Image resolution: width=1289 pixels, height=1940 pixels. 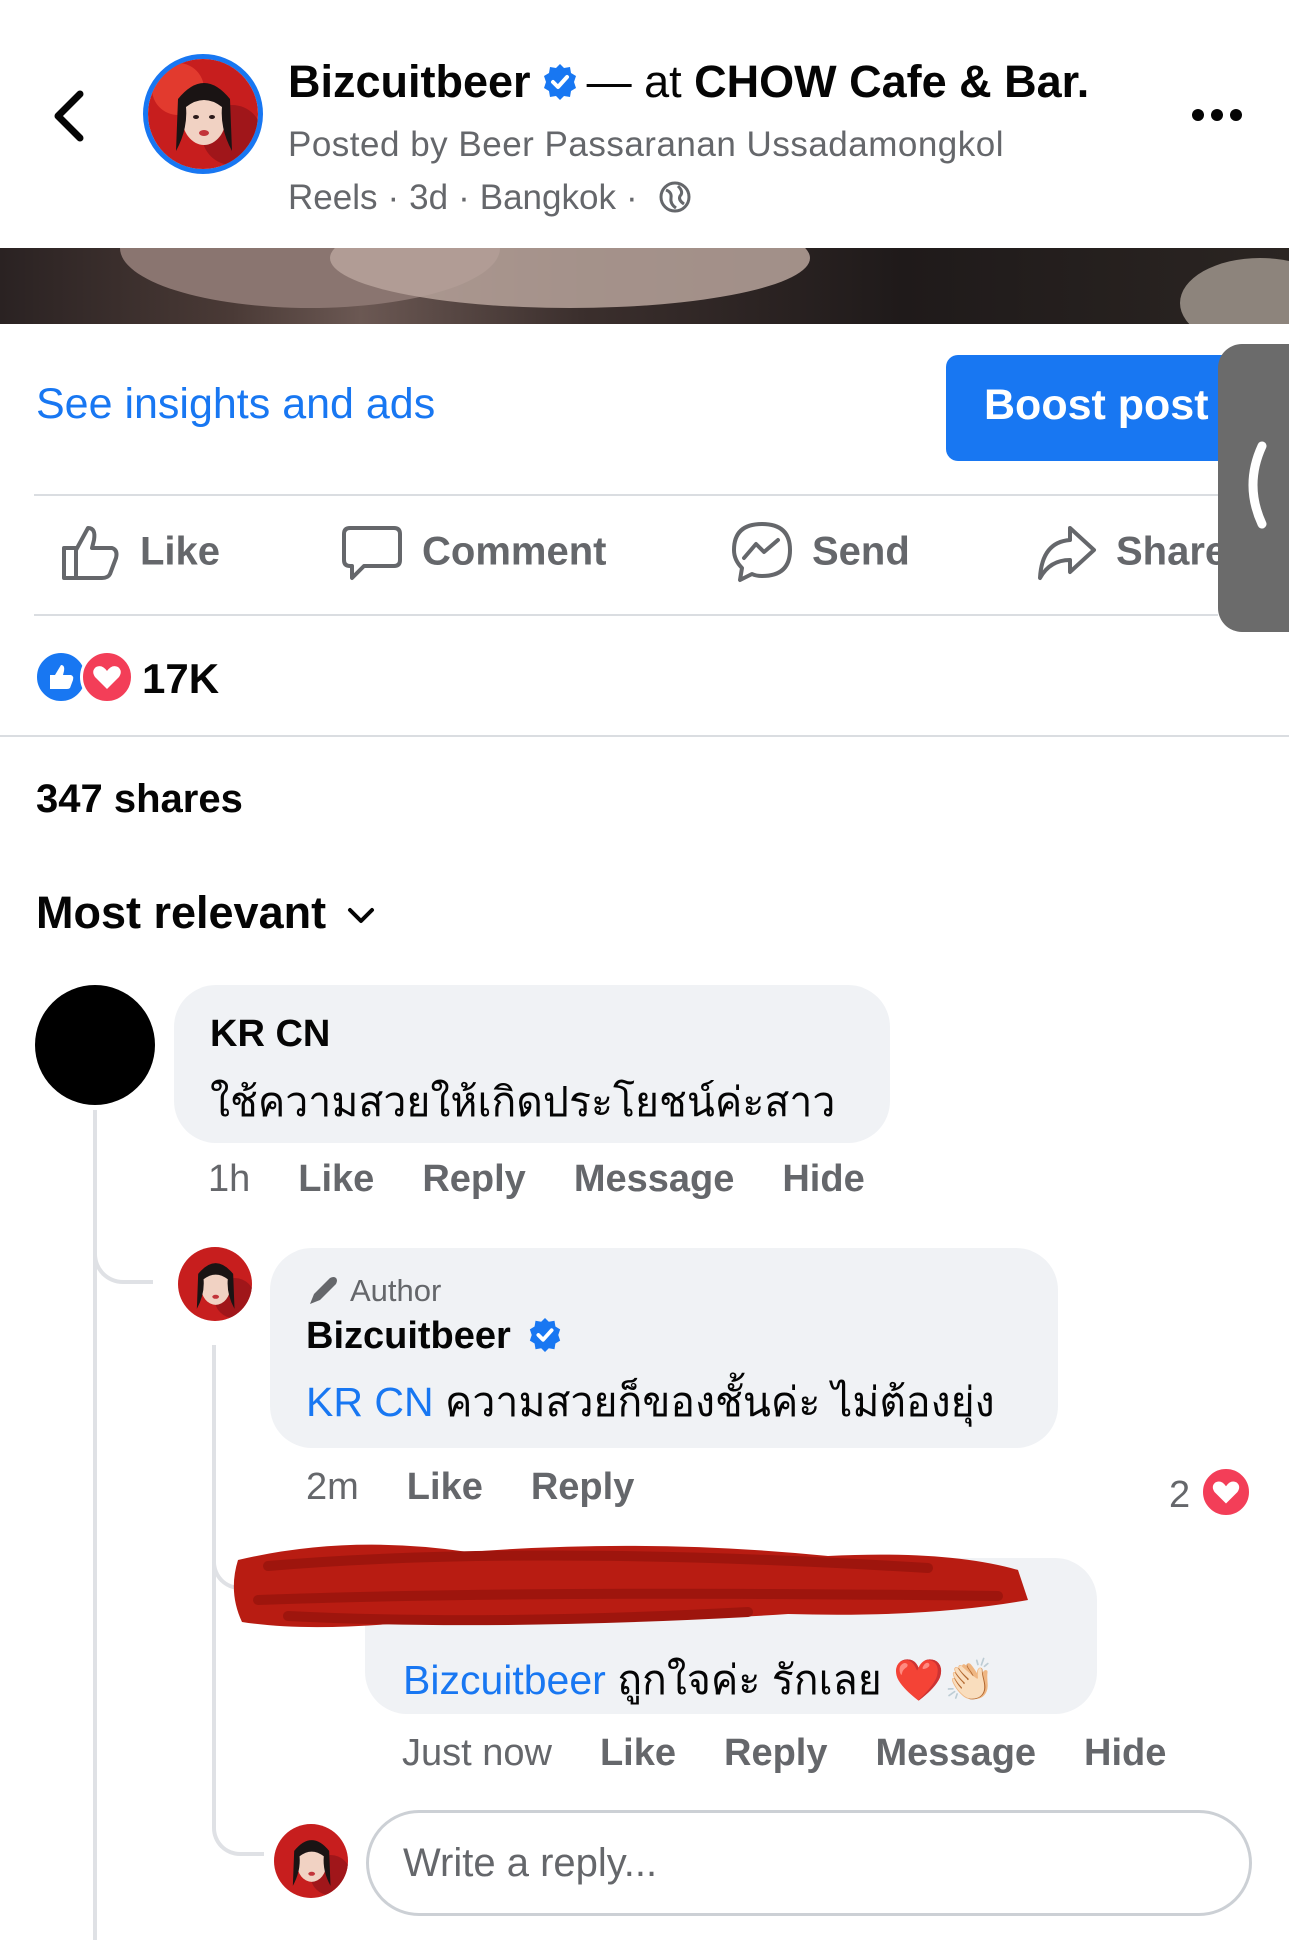 What do you see at coordinates (682, 1290) in the screenshot?
I see `author-badge: Author` at bounding box center [682, 1290].